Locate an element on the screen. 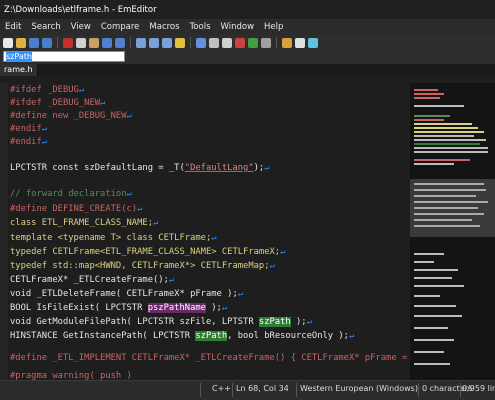 Image resolution: width=495 pixels, height=400 pixels. macro-play-icon is located at coordinates (253, 42).